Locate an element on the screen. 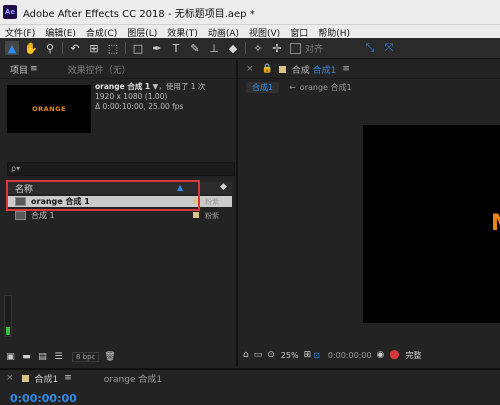 The height and width of the screenshot is (405, 500). breadcrumb-active: 合成1 is located at coordinates (263, 87).